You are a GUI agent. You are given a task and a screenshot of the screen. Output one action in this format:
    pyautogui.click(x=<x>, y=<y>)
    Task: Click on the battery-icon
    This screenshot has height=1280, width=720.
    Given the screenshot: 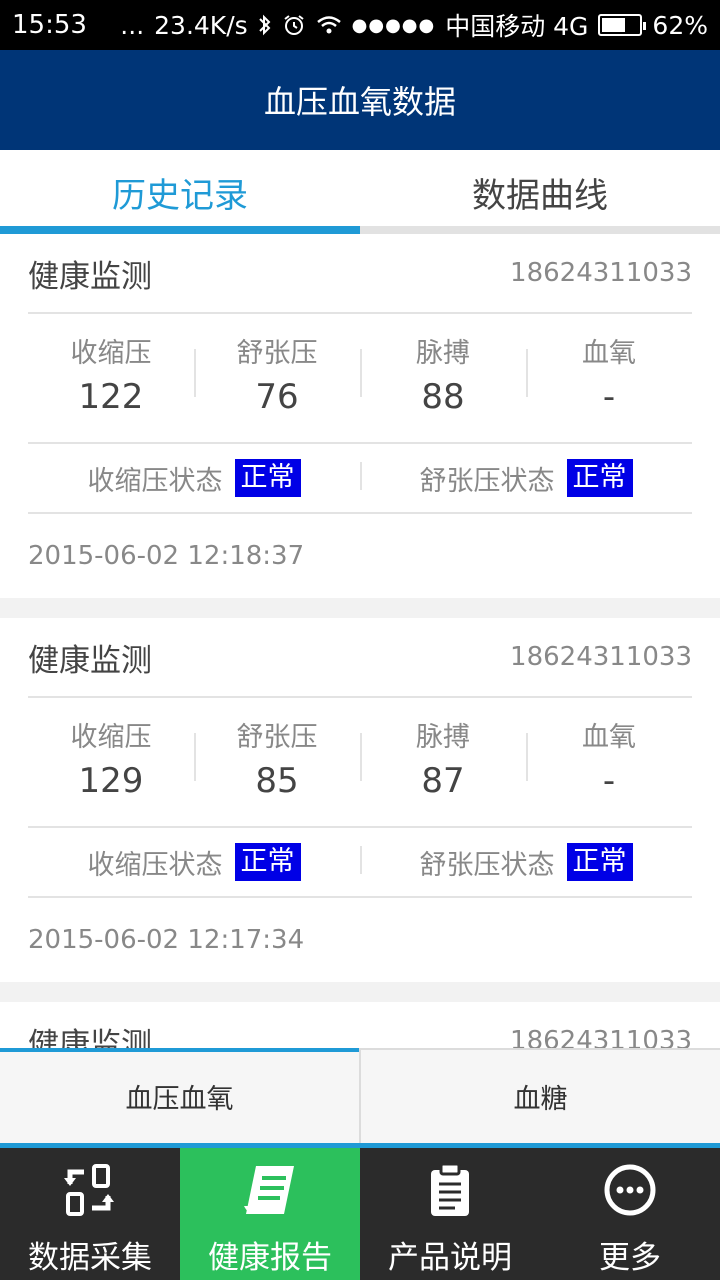 What is the action you would take?
    pyautogui.click(x=622, y=25)
    